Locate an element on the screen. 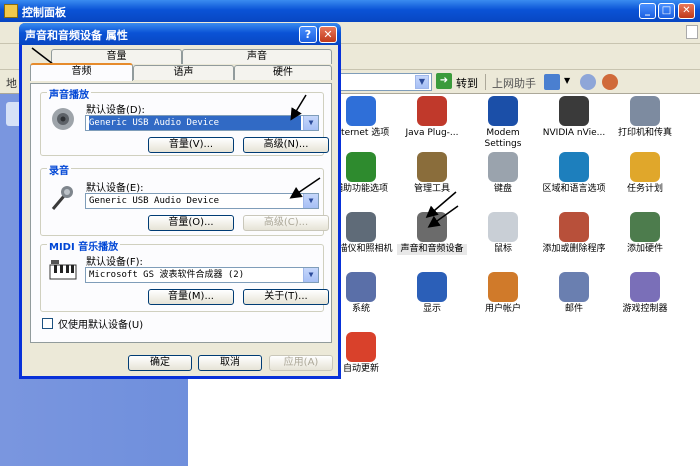  window-close-button: ✕ is located at coordinates (686, 11).